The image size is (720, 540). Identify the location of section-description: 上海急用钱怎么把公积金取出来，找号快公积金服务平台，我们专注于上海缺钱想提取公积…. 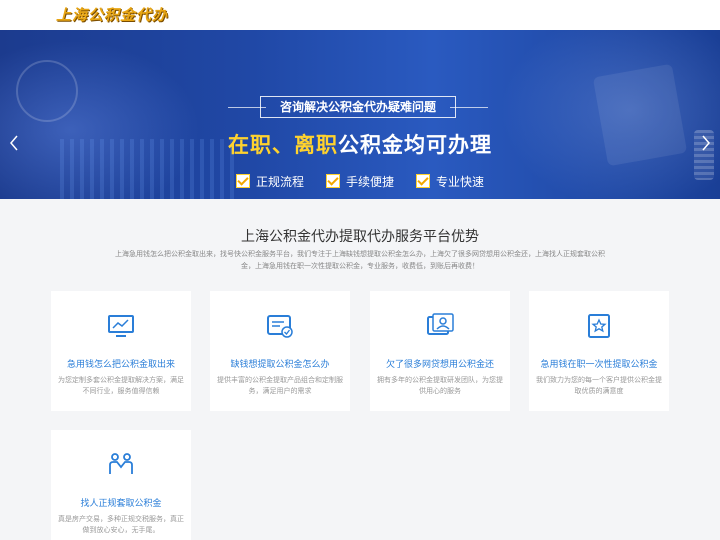
(360, 260).